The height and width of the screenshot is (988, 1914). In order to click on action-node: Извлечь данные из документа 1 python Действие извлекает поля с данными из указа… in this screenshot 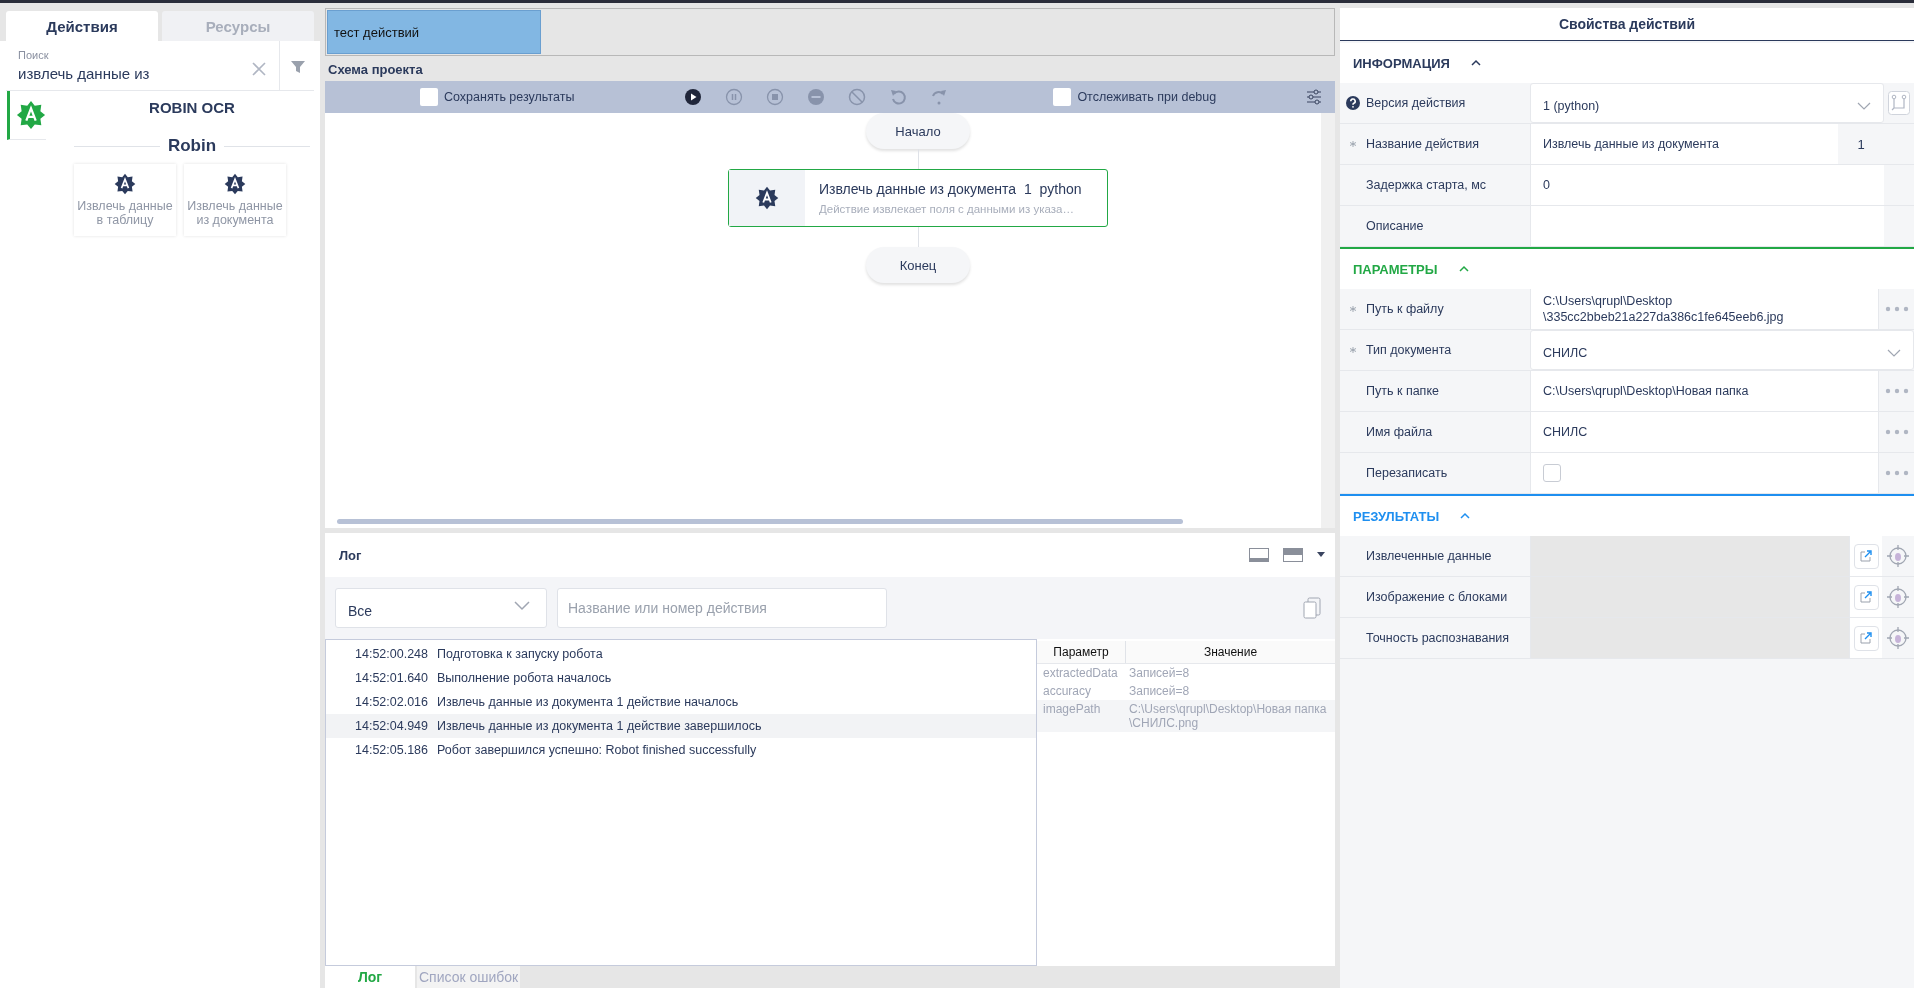, I will do `click(918, 198)`.